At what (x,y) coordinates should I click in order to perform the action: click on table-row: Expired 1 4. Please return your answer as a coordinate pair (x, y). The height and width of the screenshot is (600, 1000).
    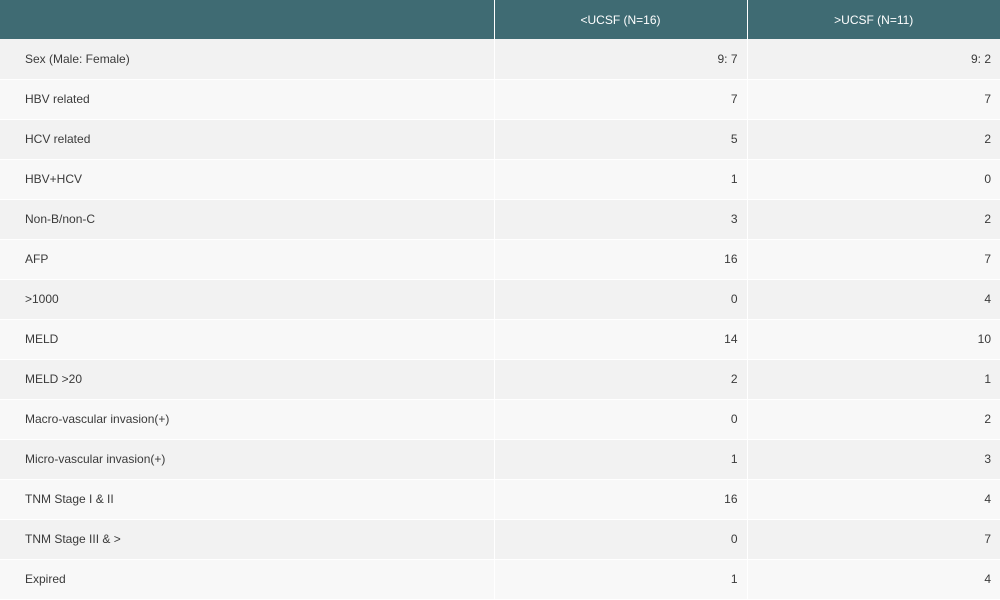
    Looking at the image, I should click on (500, 579).